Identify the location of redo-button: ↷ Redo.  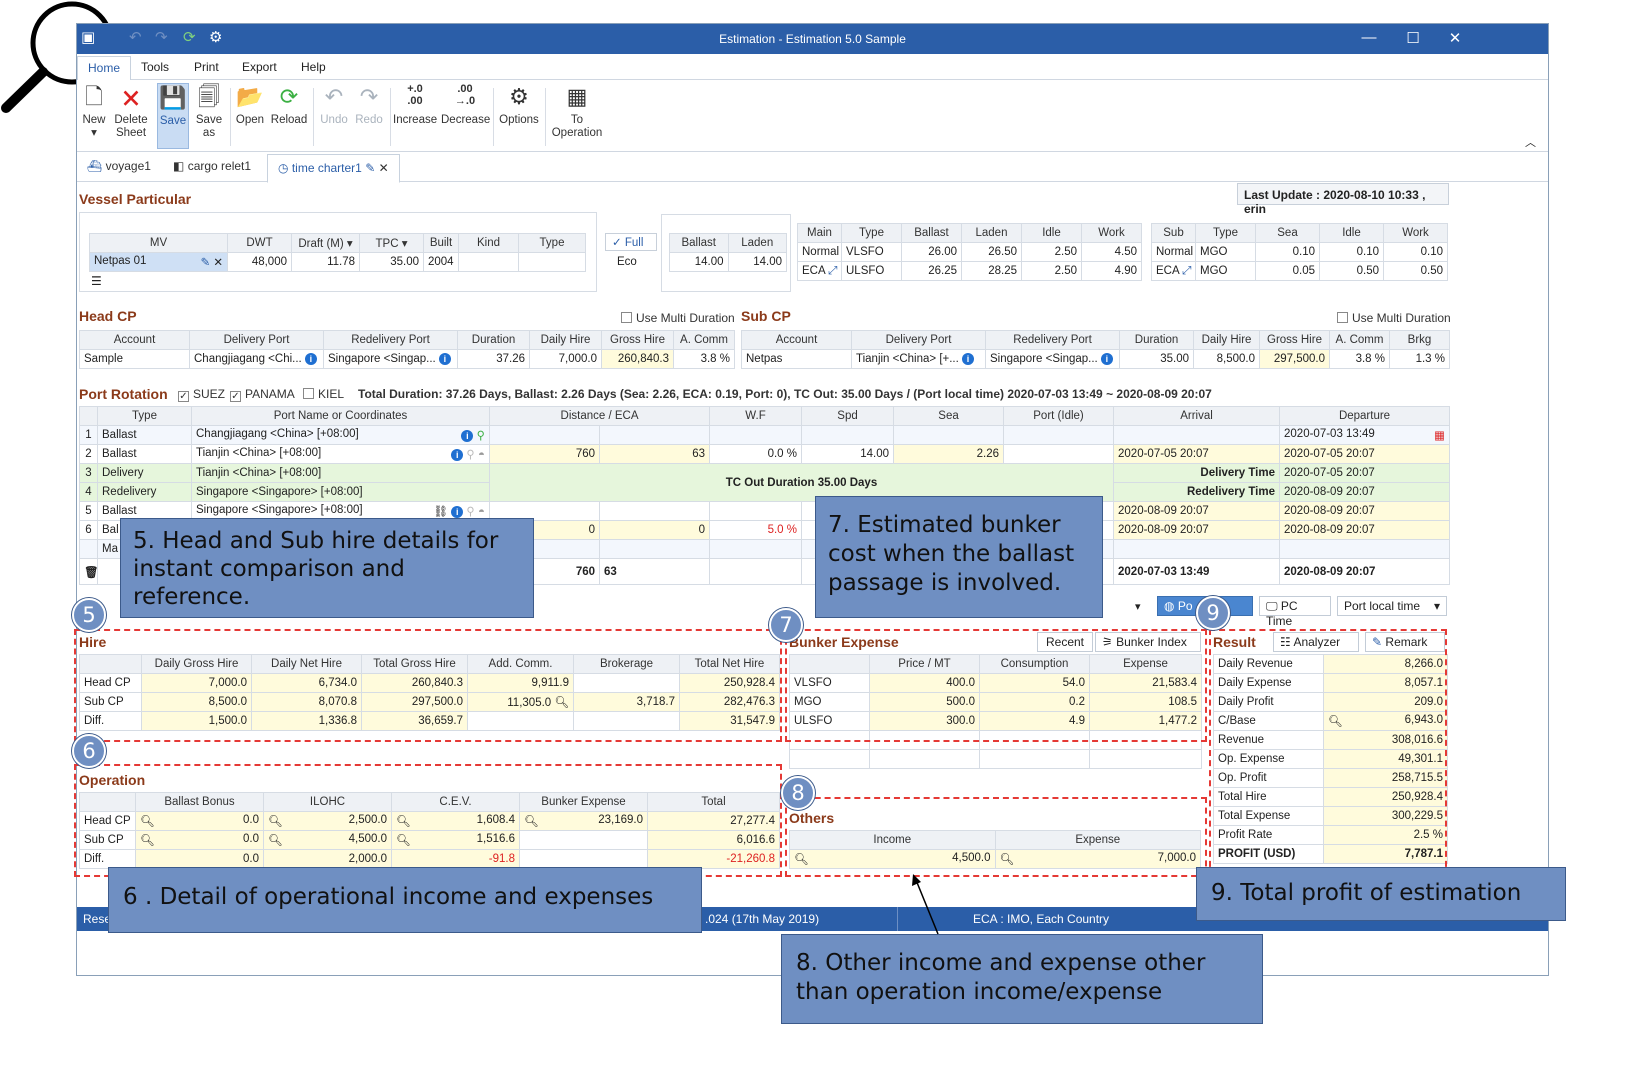
(369, 105).